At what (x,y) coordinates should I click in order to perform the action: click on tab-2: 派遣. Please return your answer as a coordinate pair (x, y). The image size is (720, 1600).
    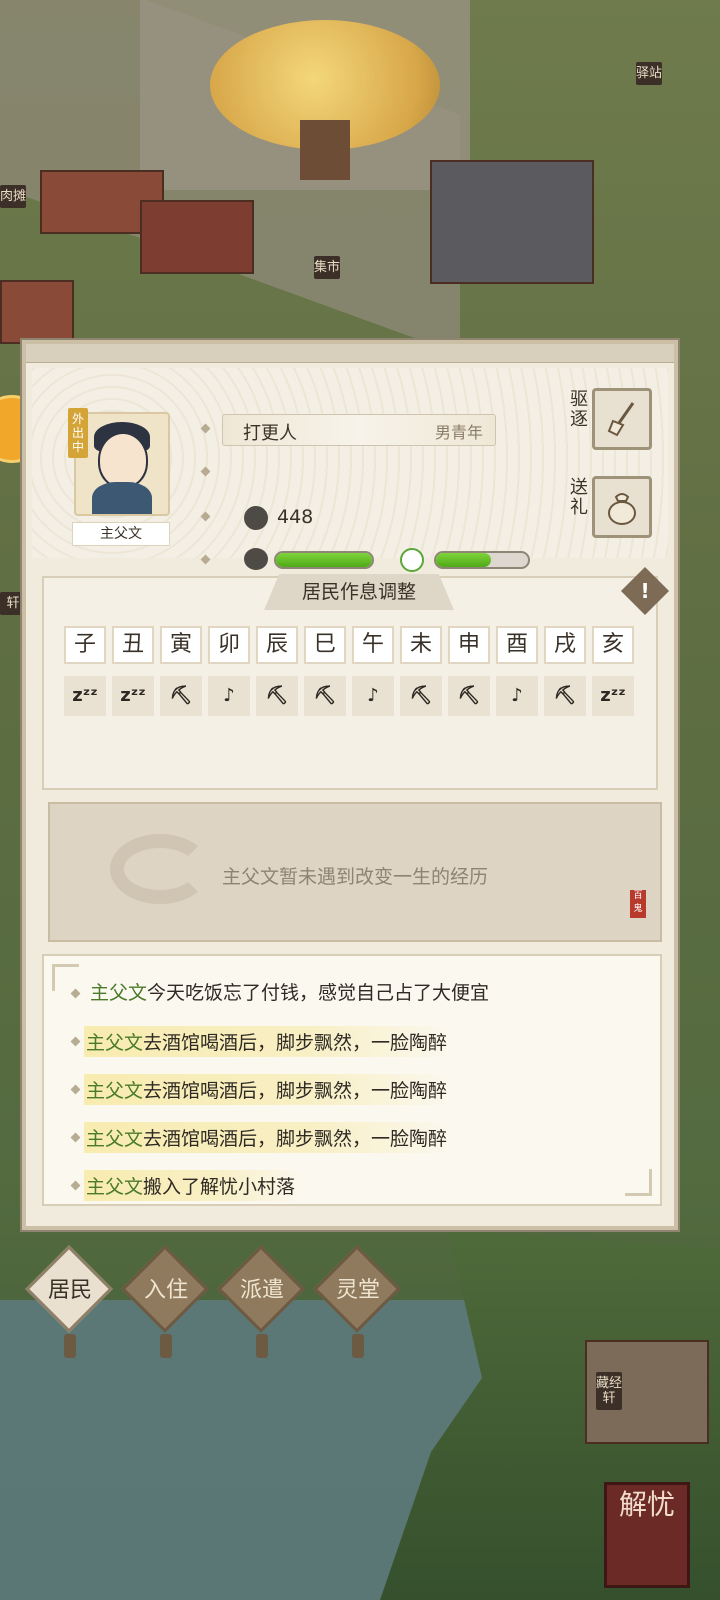
    Looking at the image, I should click on (261, 1301).